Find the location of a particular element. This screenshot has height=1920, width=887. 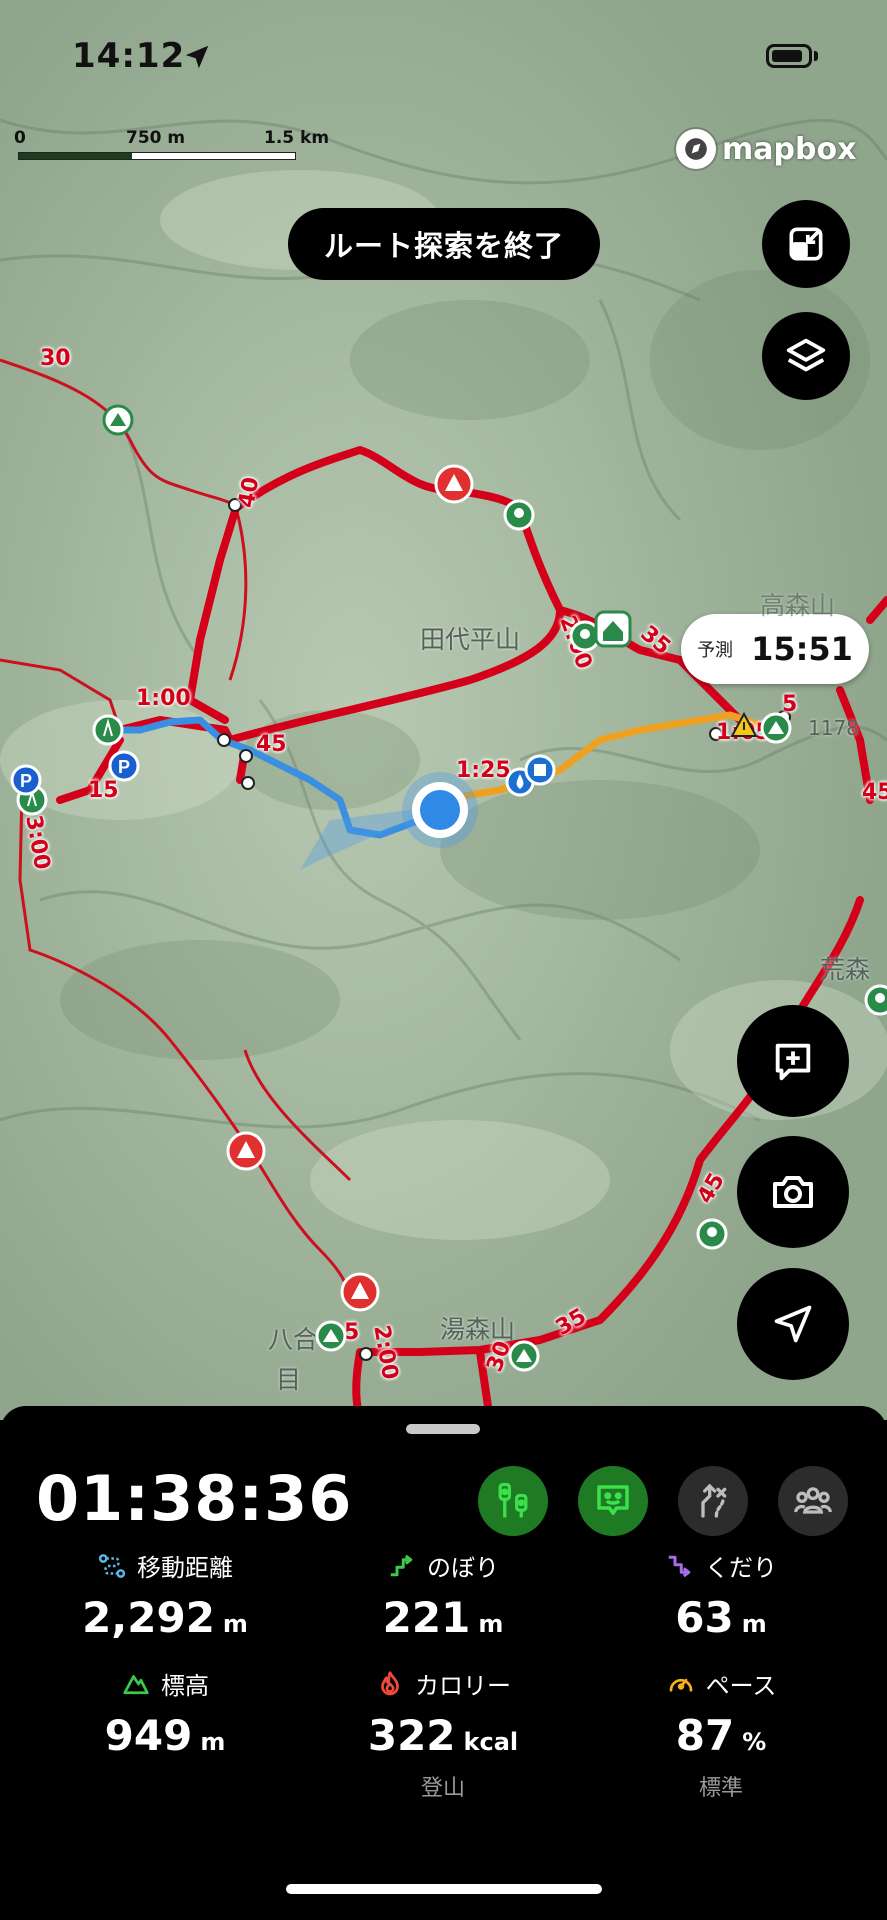

toilet-icon is located at coordinates (540, 770).